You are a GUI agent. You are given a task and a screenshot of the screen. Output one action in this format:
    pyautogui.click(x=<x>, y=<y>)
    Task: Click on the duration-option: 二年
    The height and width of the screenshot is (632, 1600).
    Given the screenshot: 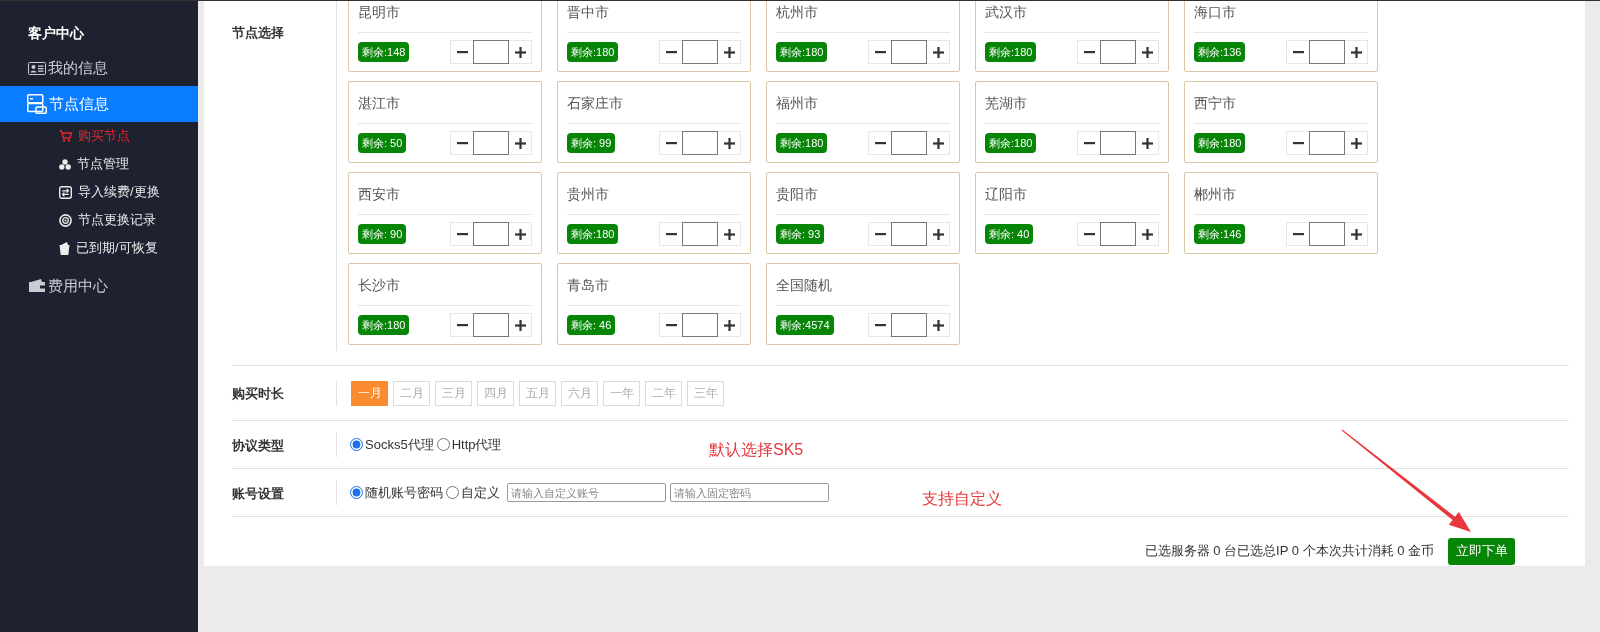 What is the action you would take?
    pyautogui.click(x=663, y=393)
    